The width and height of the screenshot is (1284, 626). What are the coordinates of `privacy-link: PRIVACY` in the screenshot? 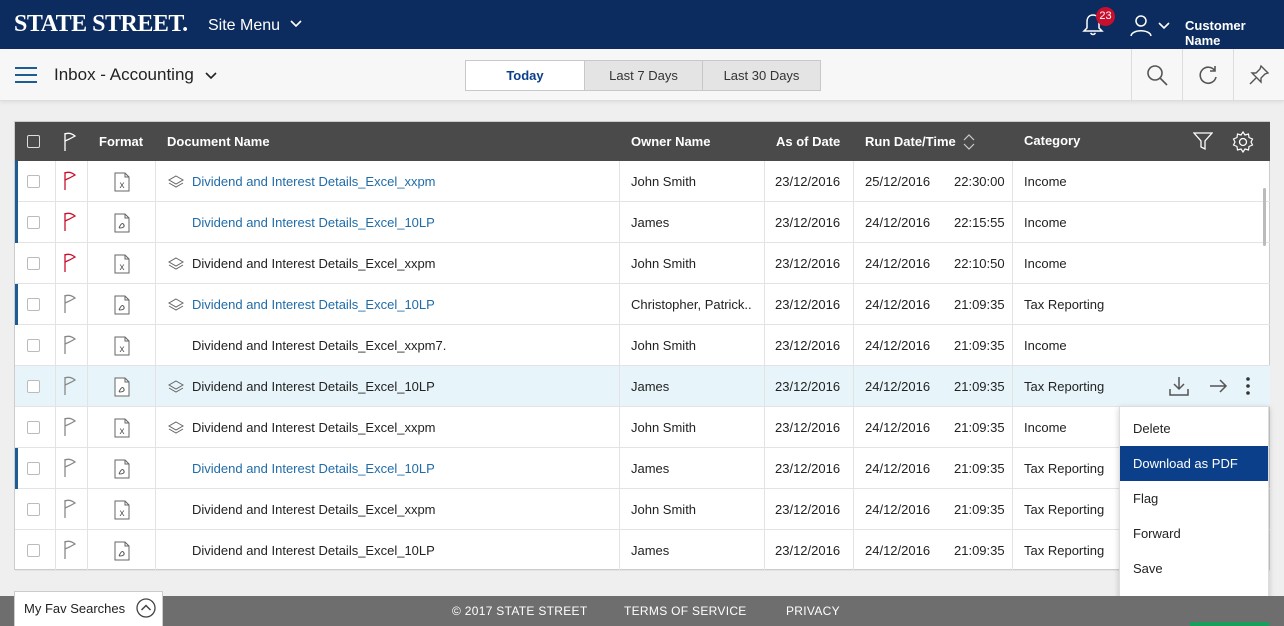 It's located at (813, 611).